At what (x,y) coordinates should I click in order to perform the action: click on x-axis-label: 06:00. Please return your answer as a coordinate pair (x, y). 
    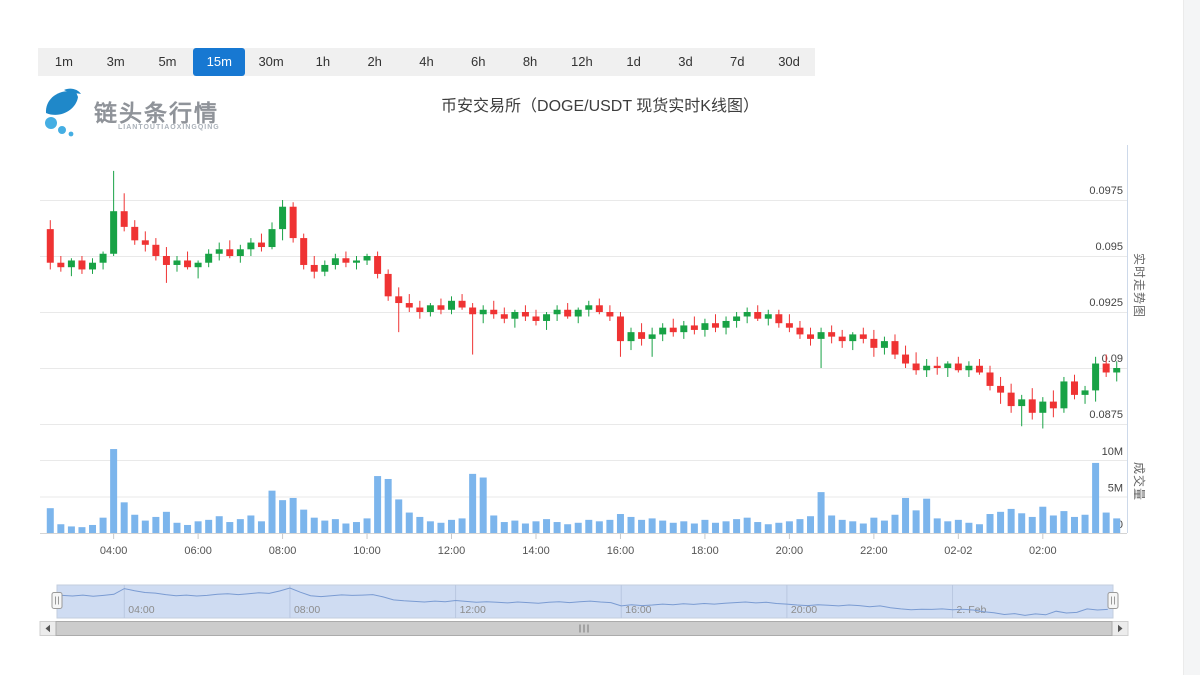
    Looking at the image, I should click on (198, 551).